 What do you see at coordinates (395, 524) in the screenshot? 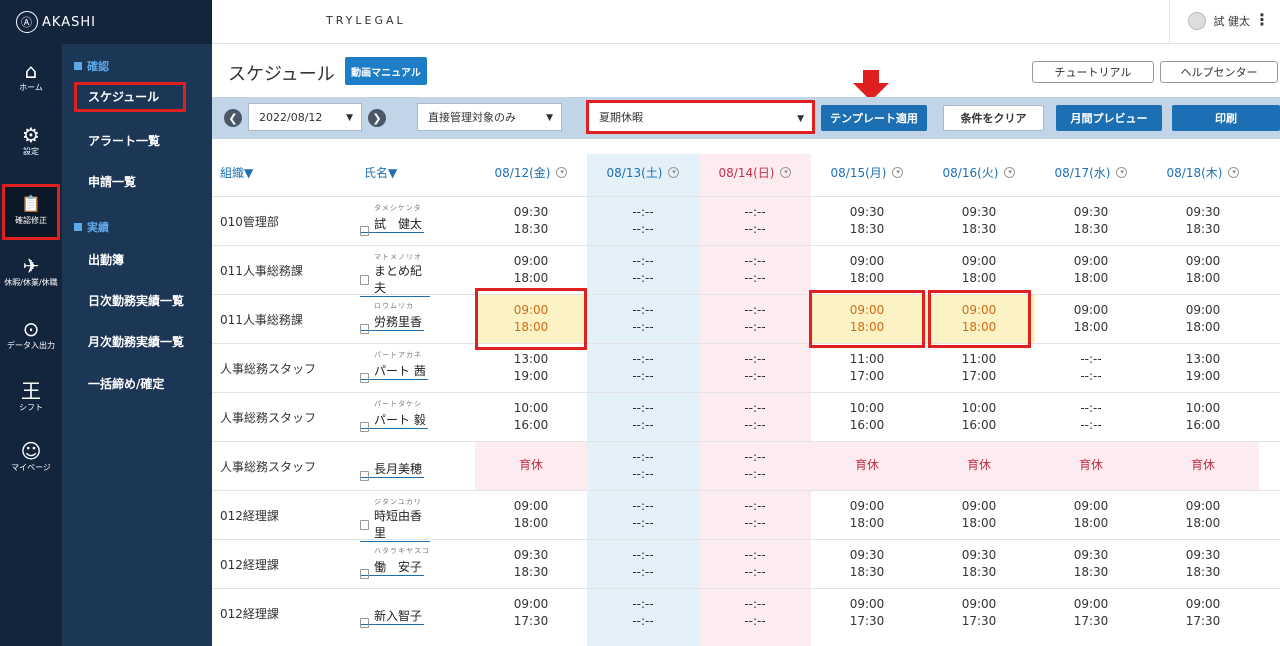
I see `employee-name-link: 時短由香里` at bounding box center [395, 524].